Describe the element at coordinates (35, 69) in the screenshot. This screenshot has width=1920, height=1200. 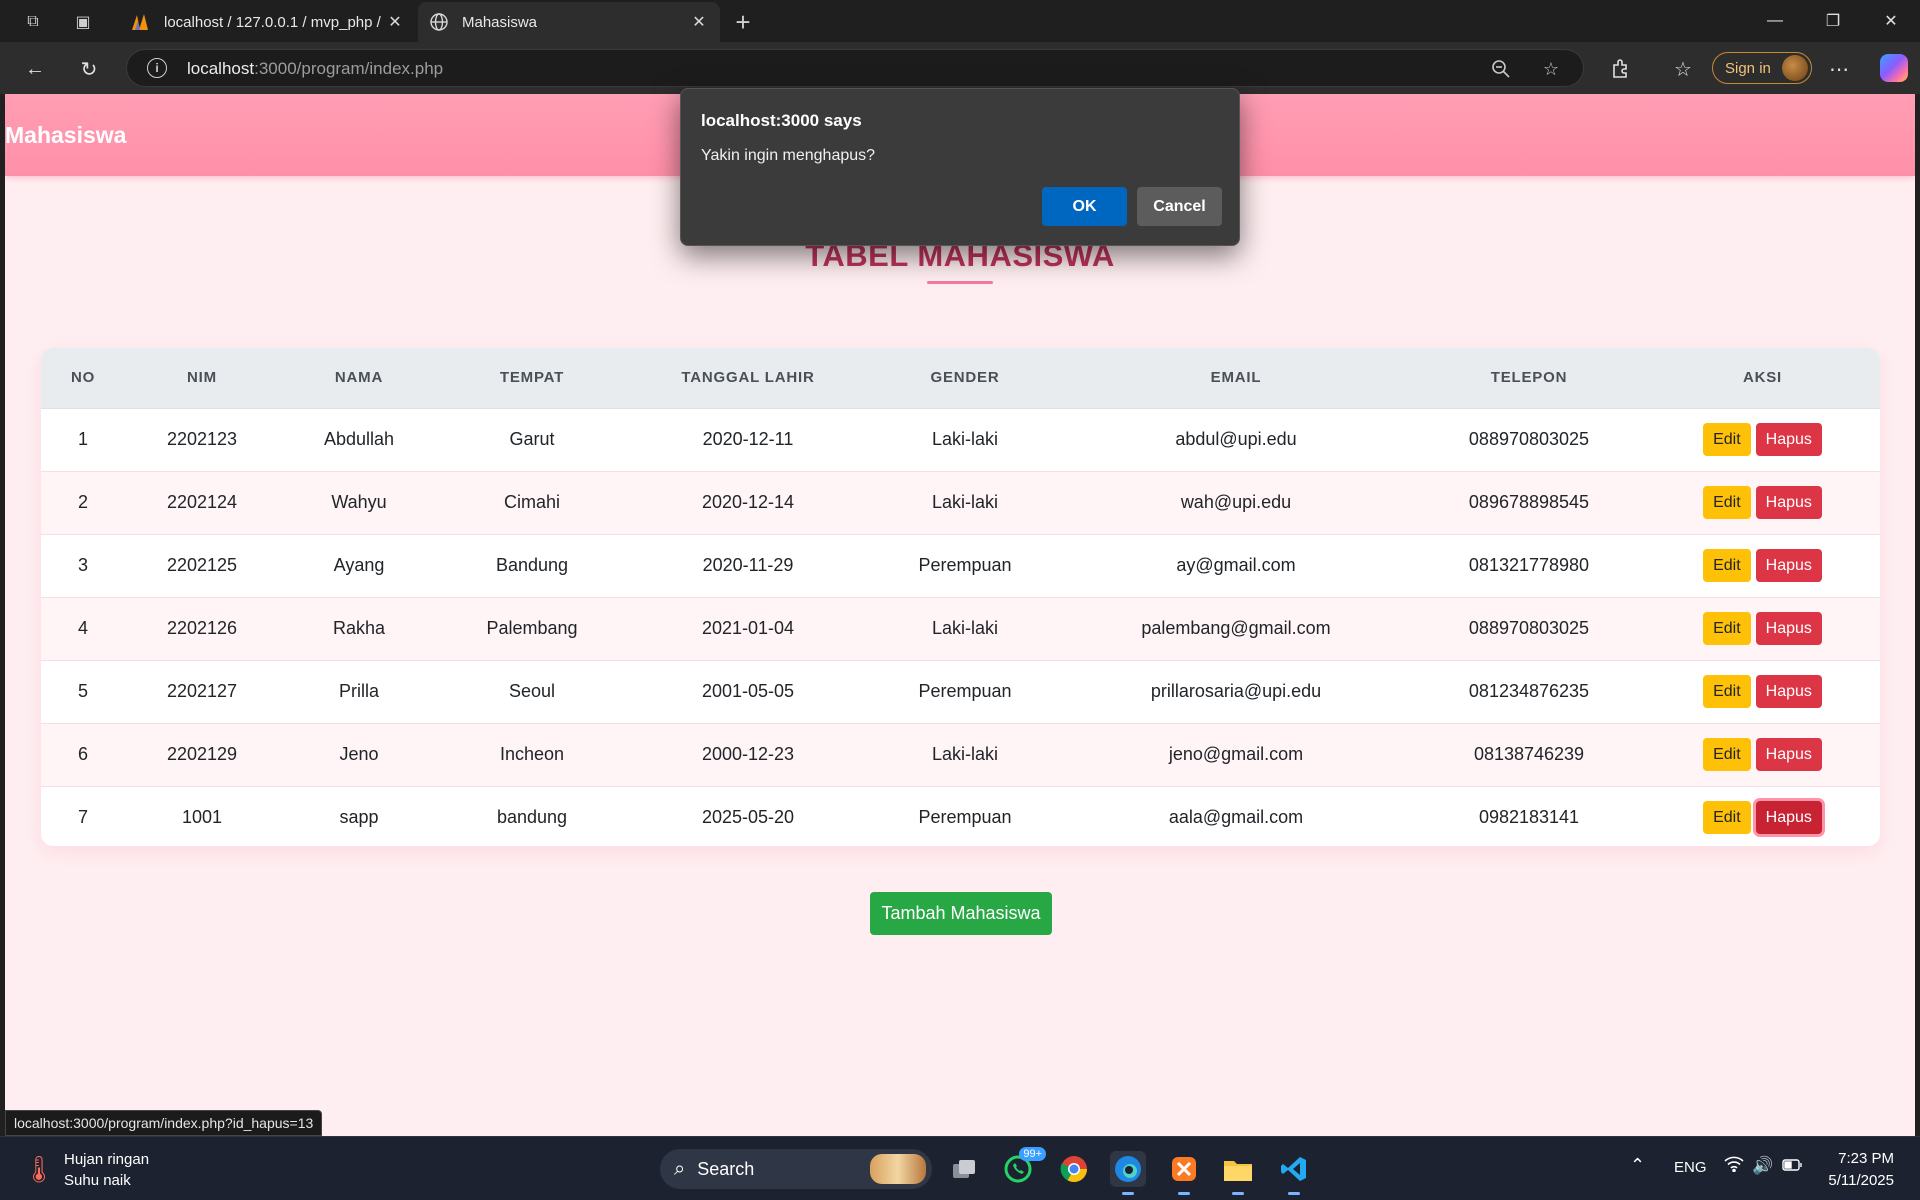
I see `back-icon: ←` at that location.